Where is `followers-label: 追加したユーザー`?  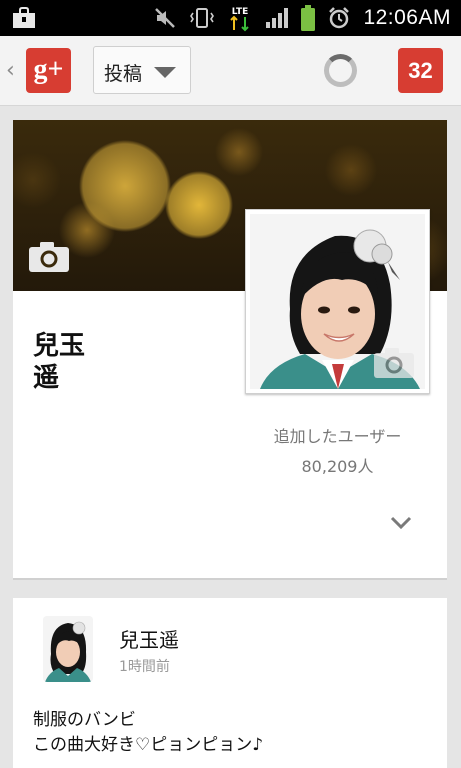
followers-label: 追加したユーザー is located at coordinates (337, 436).